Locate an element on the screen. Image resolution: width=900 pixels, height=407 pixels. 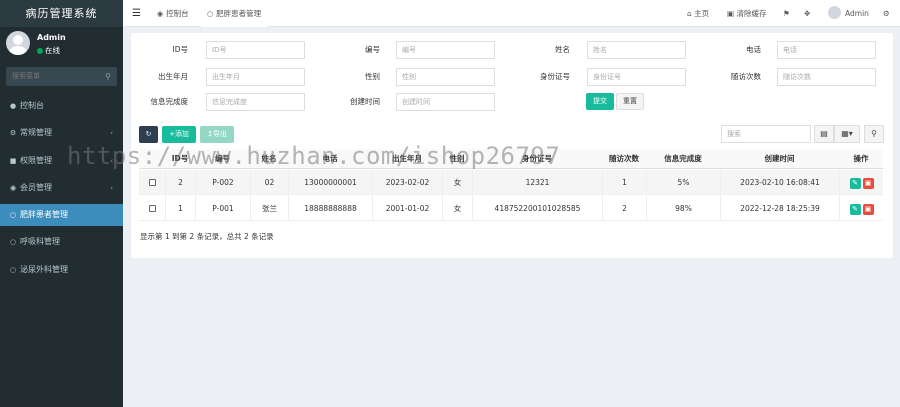
cell-visits: 1 is located at coordinates (624, 182).